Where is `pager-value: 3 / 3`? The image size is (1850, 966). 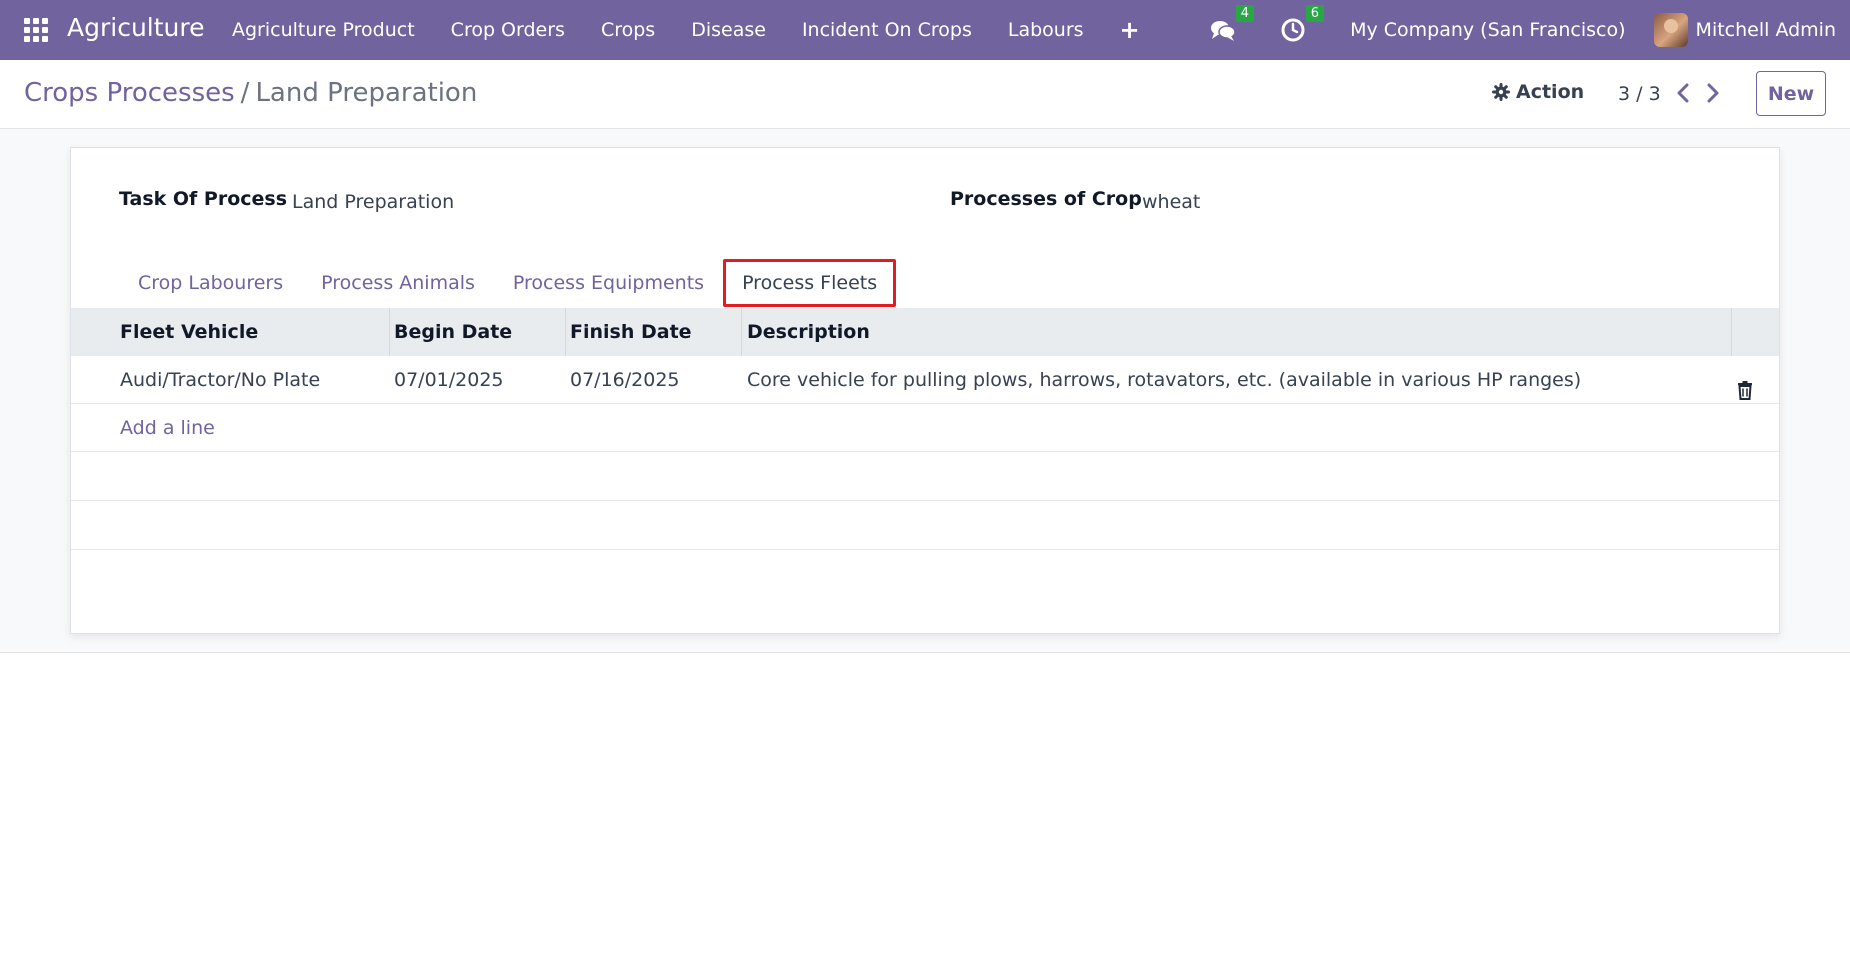
pager-value: 3 / 3 is located at coordinates (1639, 94).